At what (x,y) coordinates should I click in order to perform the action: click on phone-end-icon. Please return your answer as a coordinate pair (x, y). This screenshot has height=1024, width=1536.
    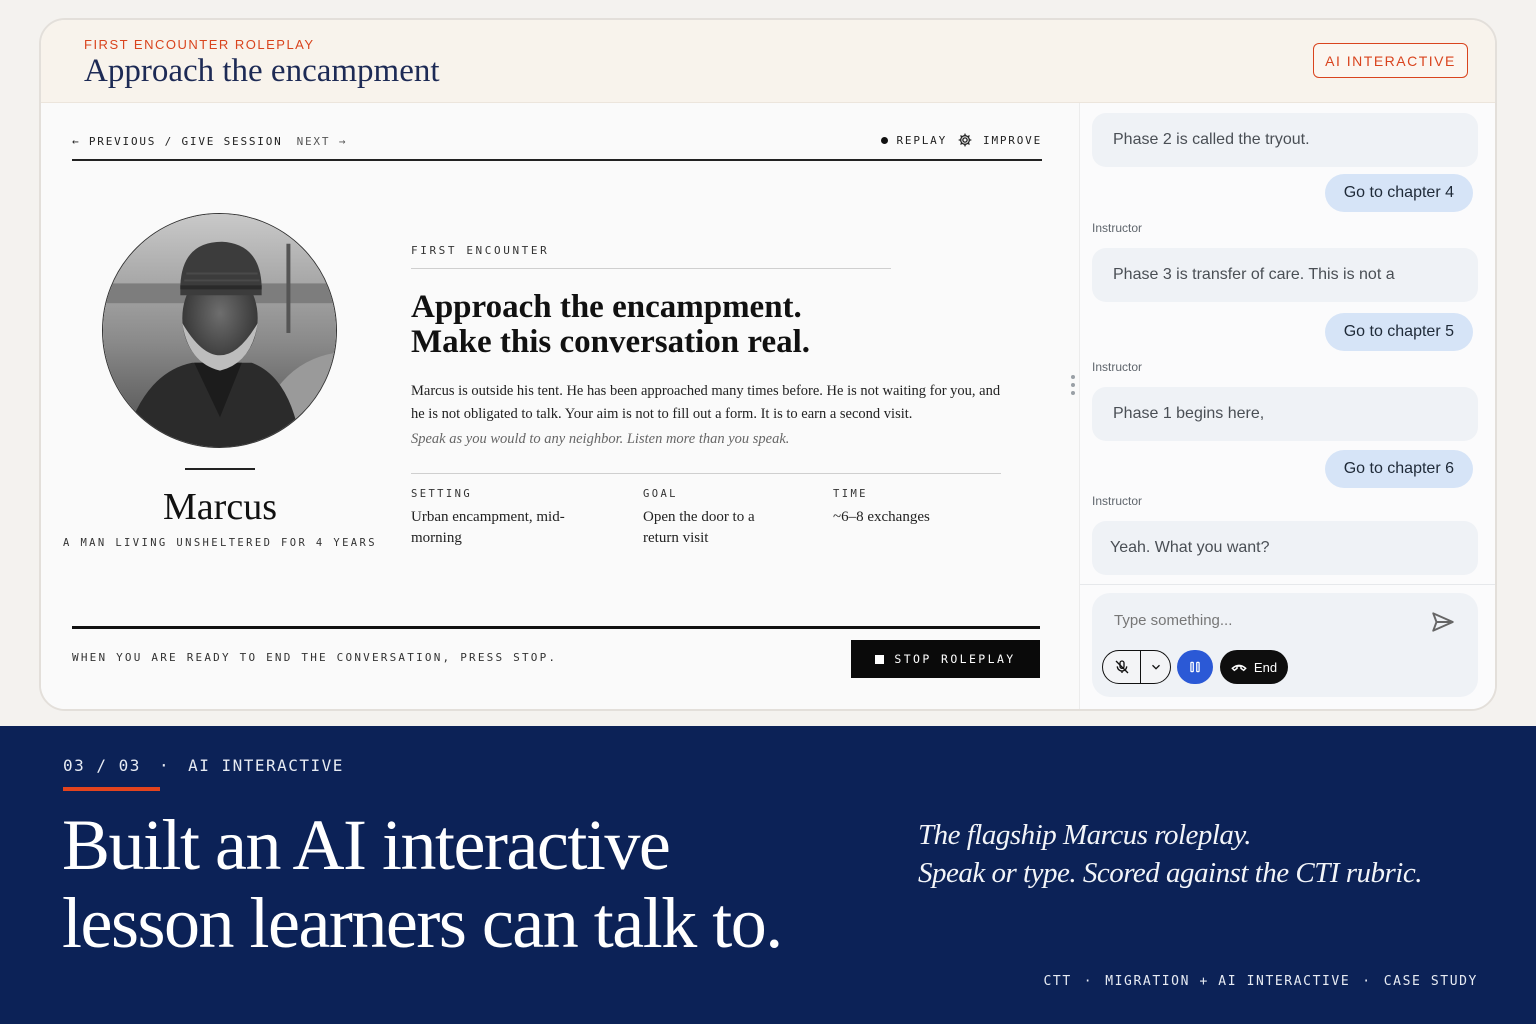
    Looking at the image, I should click on (1239, 668).